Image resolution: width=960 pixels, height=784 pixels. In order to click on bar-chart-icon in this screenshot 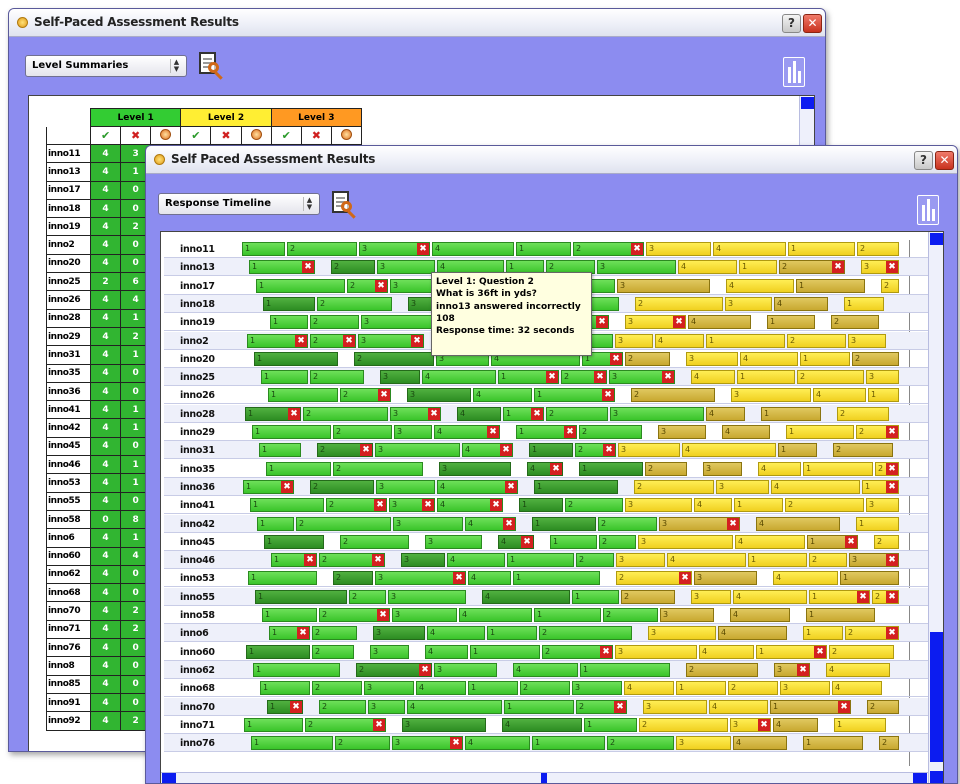, I will do `click(928, 210)`.